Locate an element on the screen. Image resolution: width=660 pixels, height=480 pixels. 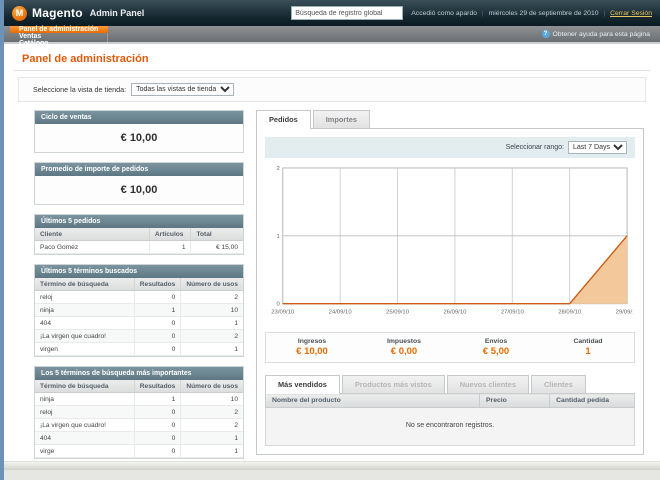
stat-label: Cantidad is located at coordinates (588, 342).